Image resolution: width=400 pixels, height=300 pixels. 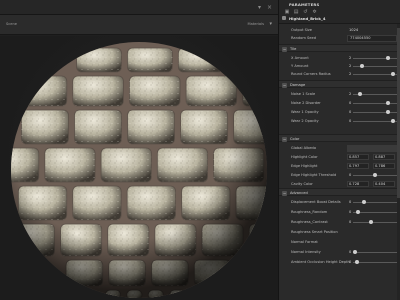 What do you see at coordinates (304, 4) in the screenshot?
I see `panel-title: PARAMETERS` at bounding box center [304, 4].